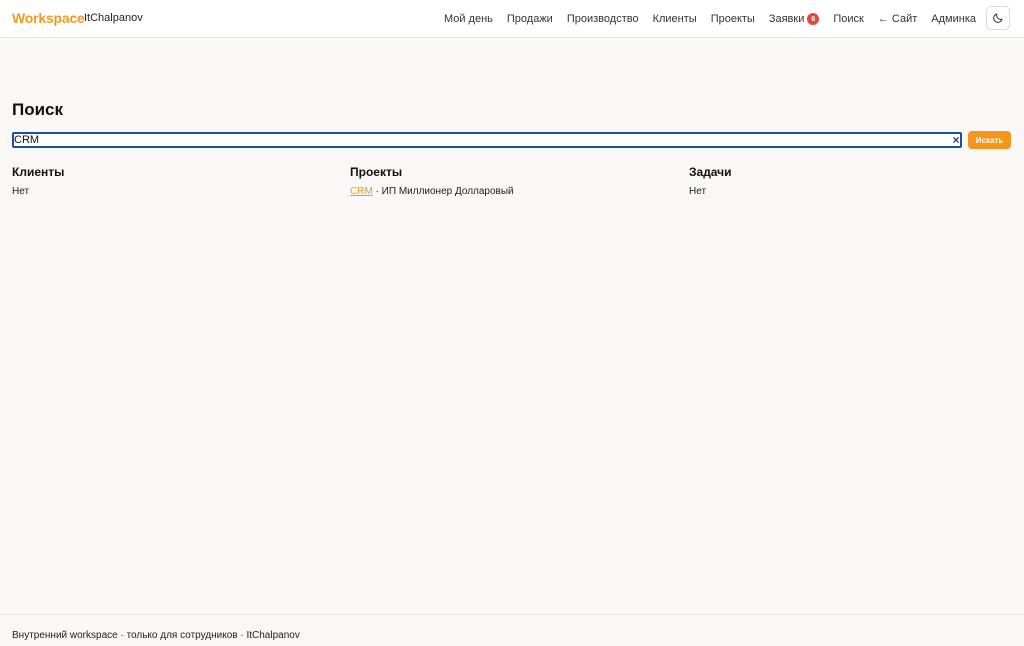  I want to click on project-result-client: · ИП Миллионер Долларовый, so click(443, 191).